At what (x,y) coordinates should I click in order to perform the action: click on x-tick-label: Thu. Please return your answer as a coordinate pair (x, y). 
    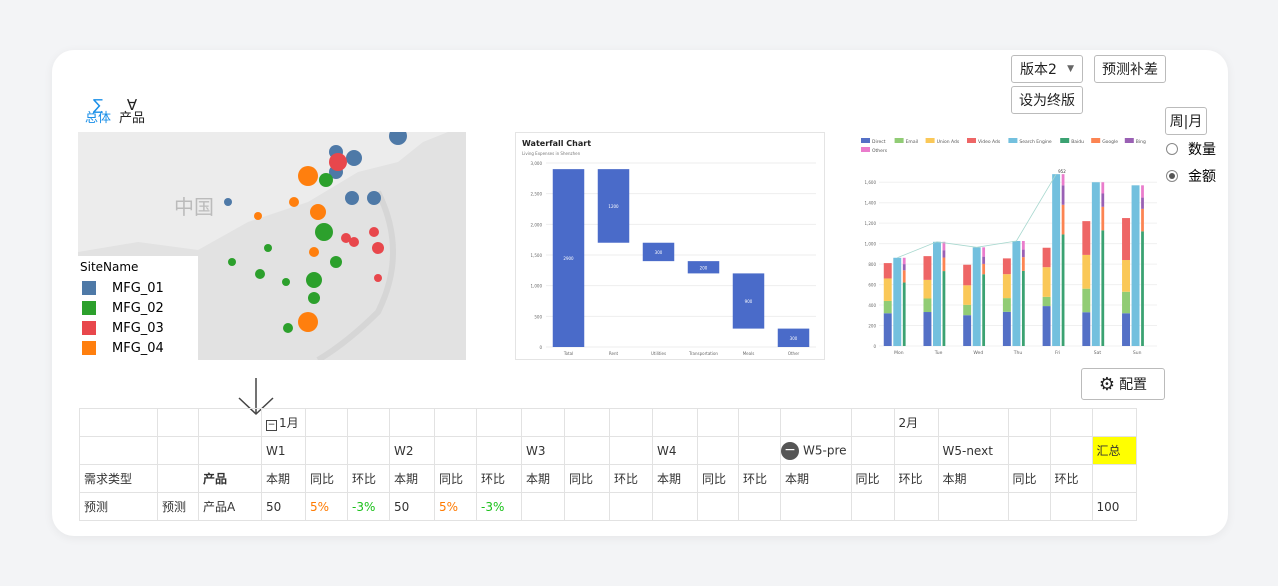
    Looking at the image, I should click on (1018, 353).